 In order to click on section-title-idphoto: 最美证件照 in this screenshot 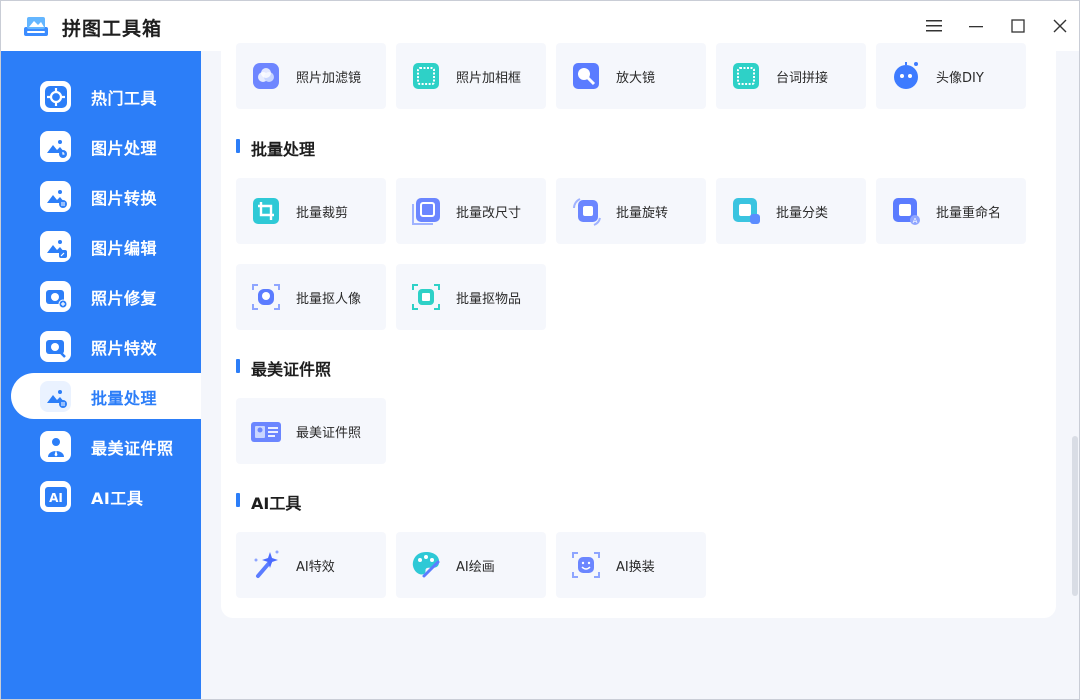, I will do `click(283, 368)`.